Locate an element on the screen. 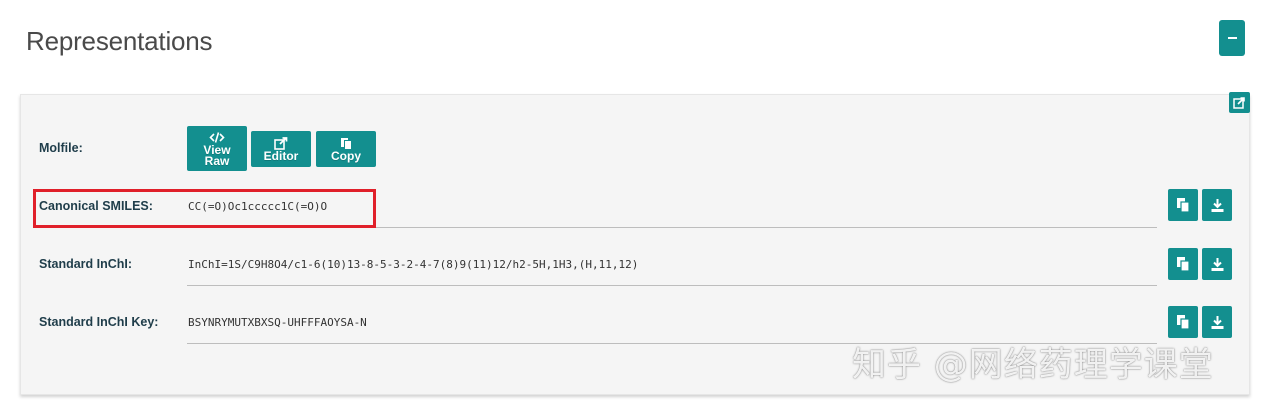 The height and width of the screenshot is (411, 1269). external-link-icon is located at coordinates (281, 143).